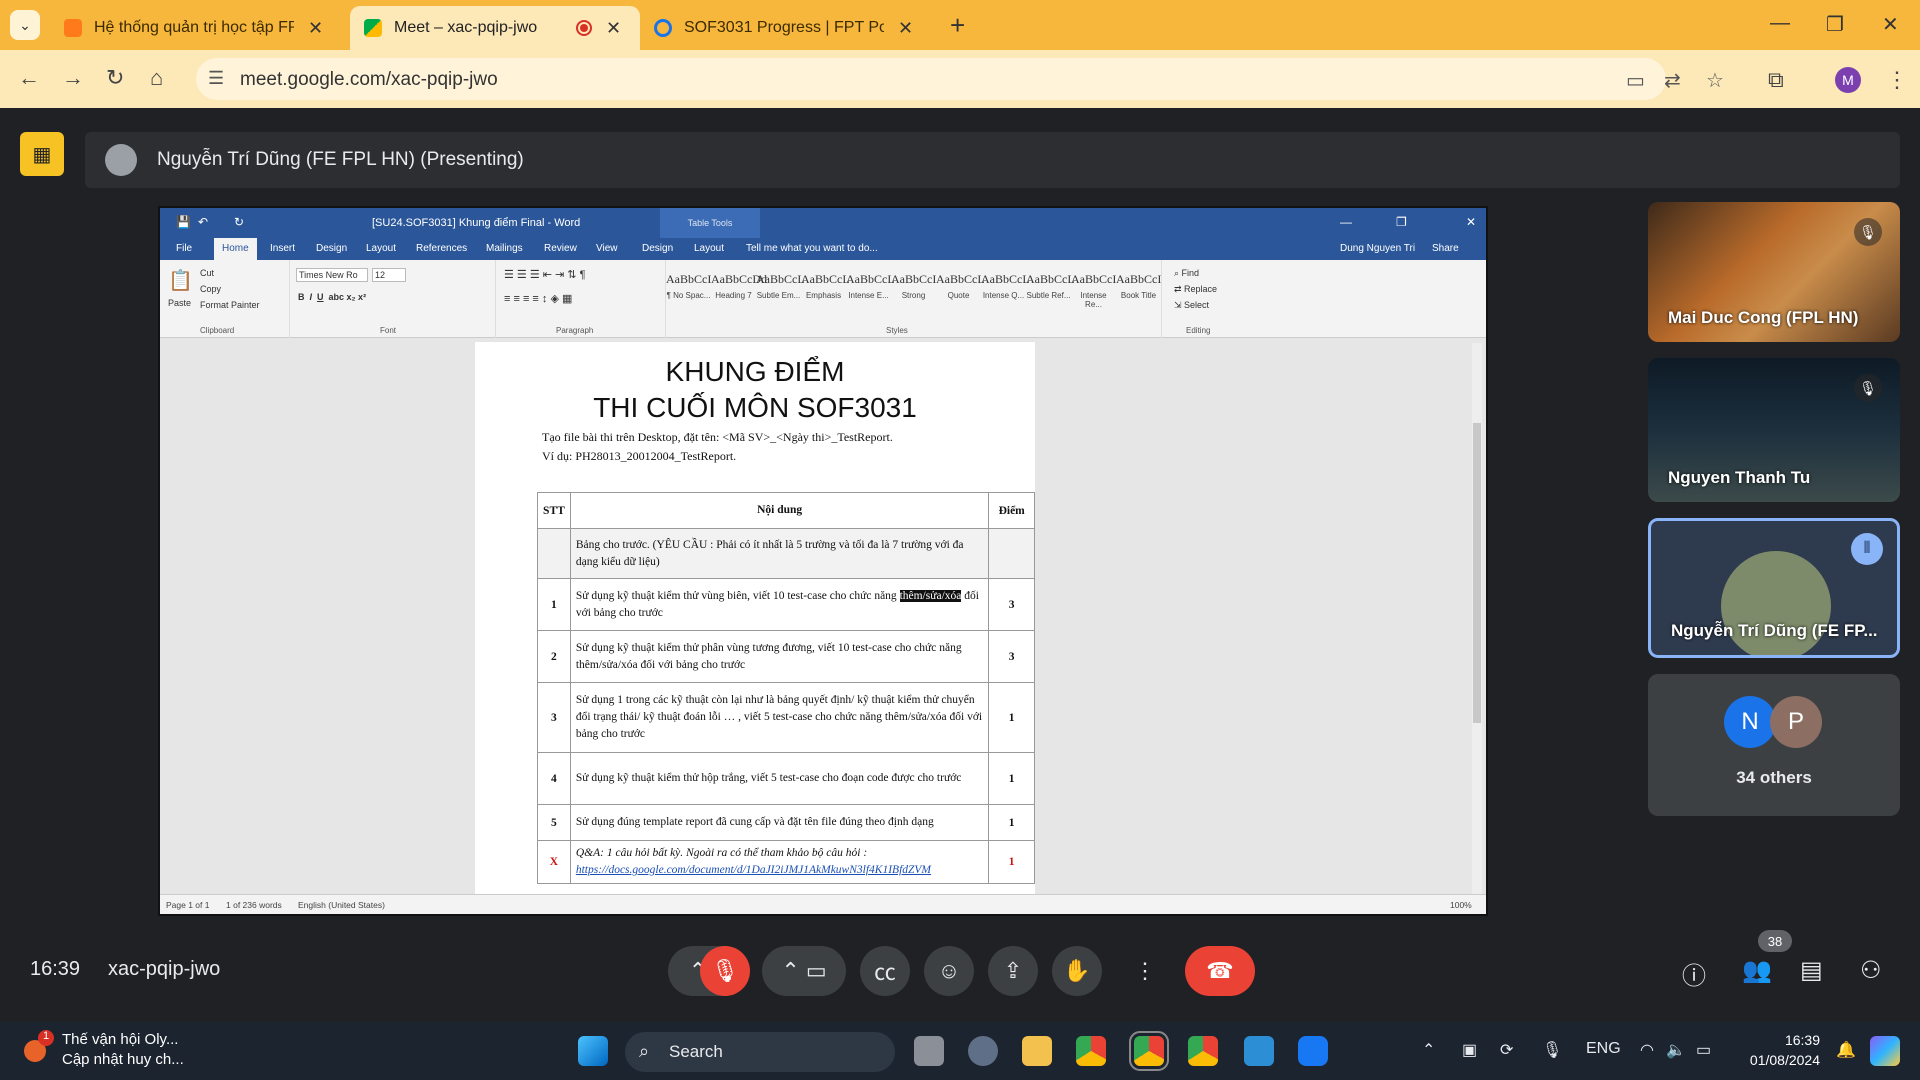 The width and height of the screenshot is (1920, 1080). I want to click on presenter-label: Nguyễn Trí Dũng (FE FPL HN) (Presenting), so click(340, 159).